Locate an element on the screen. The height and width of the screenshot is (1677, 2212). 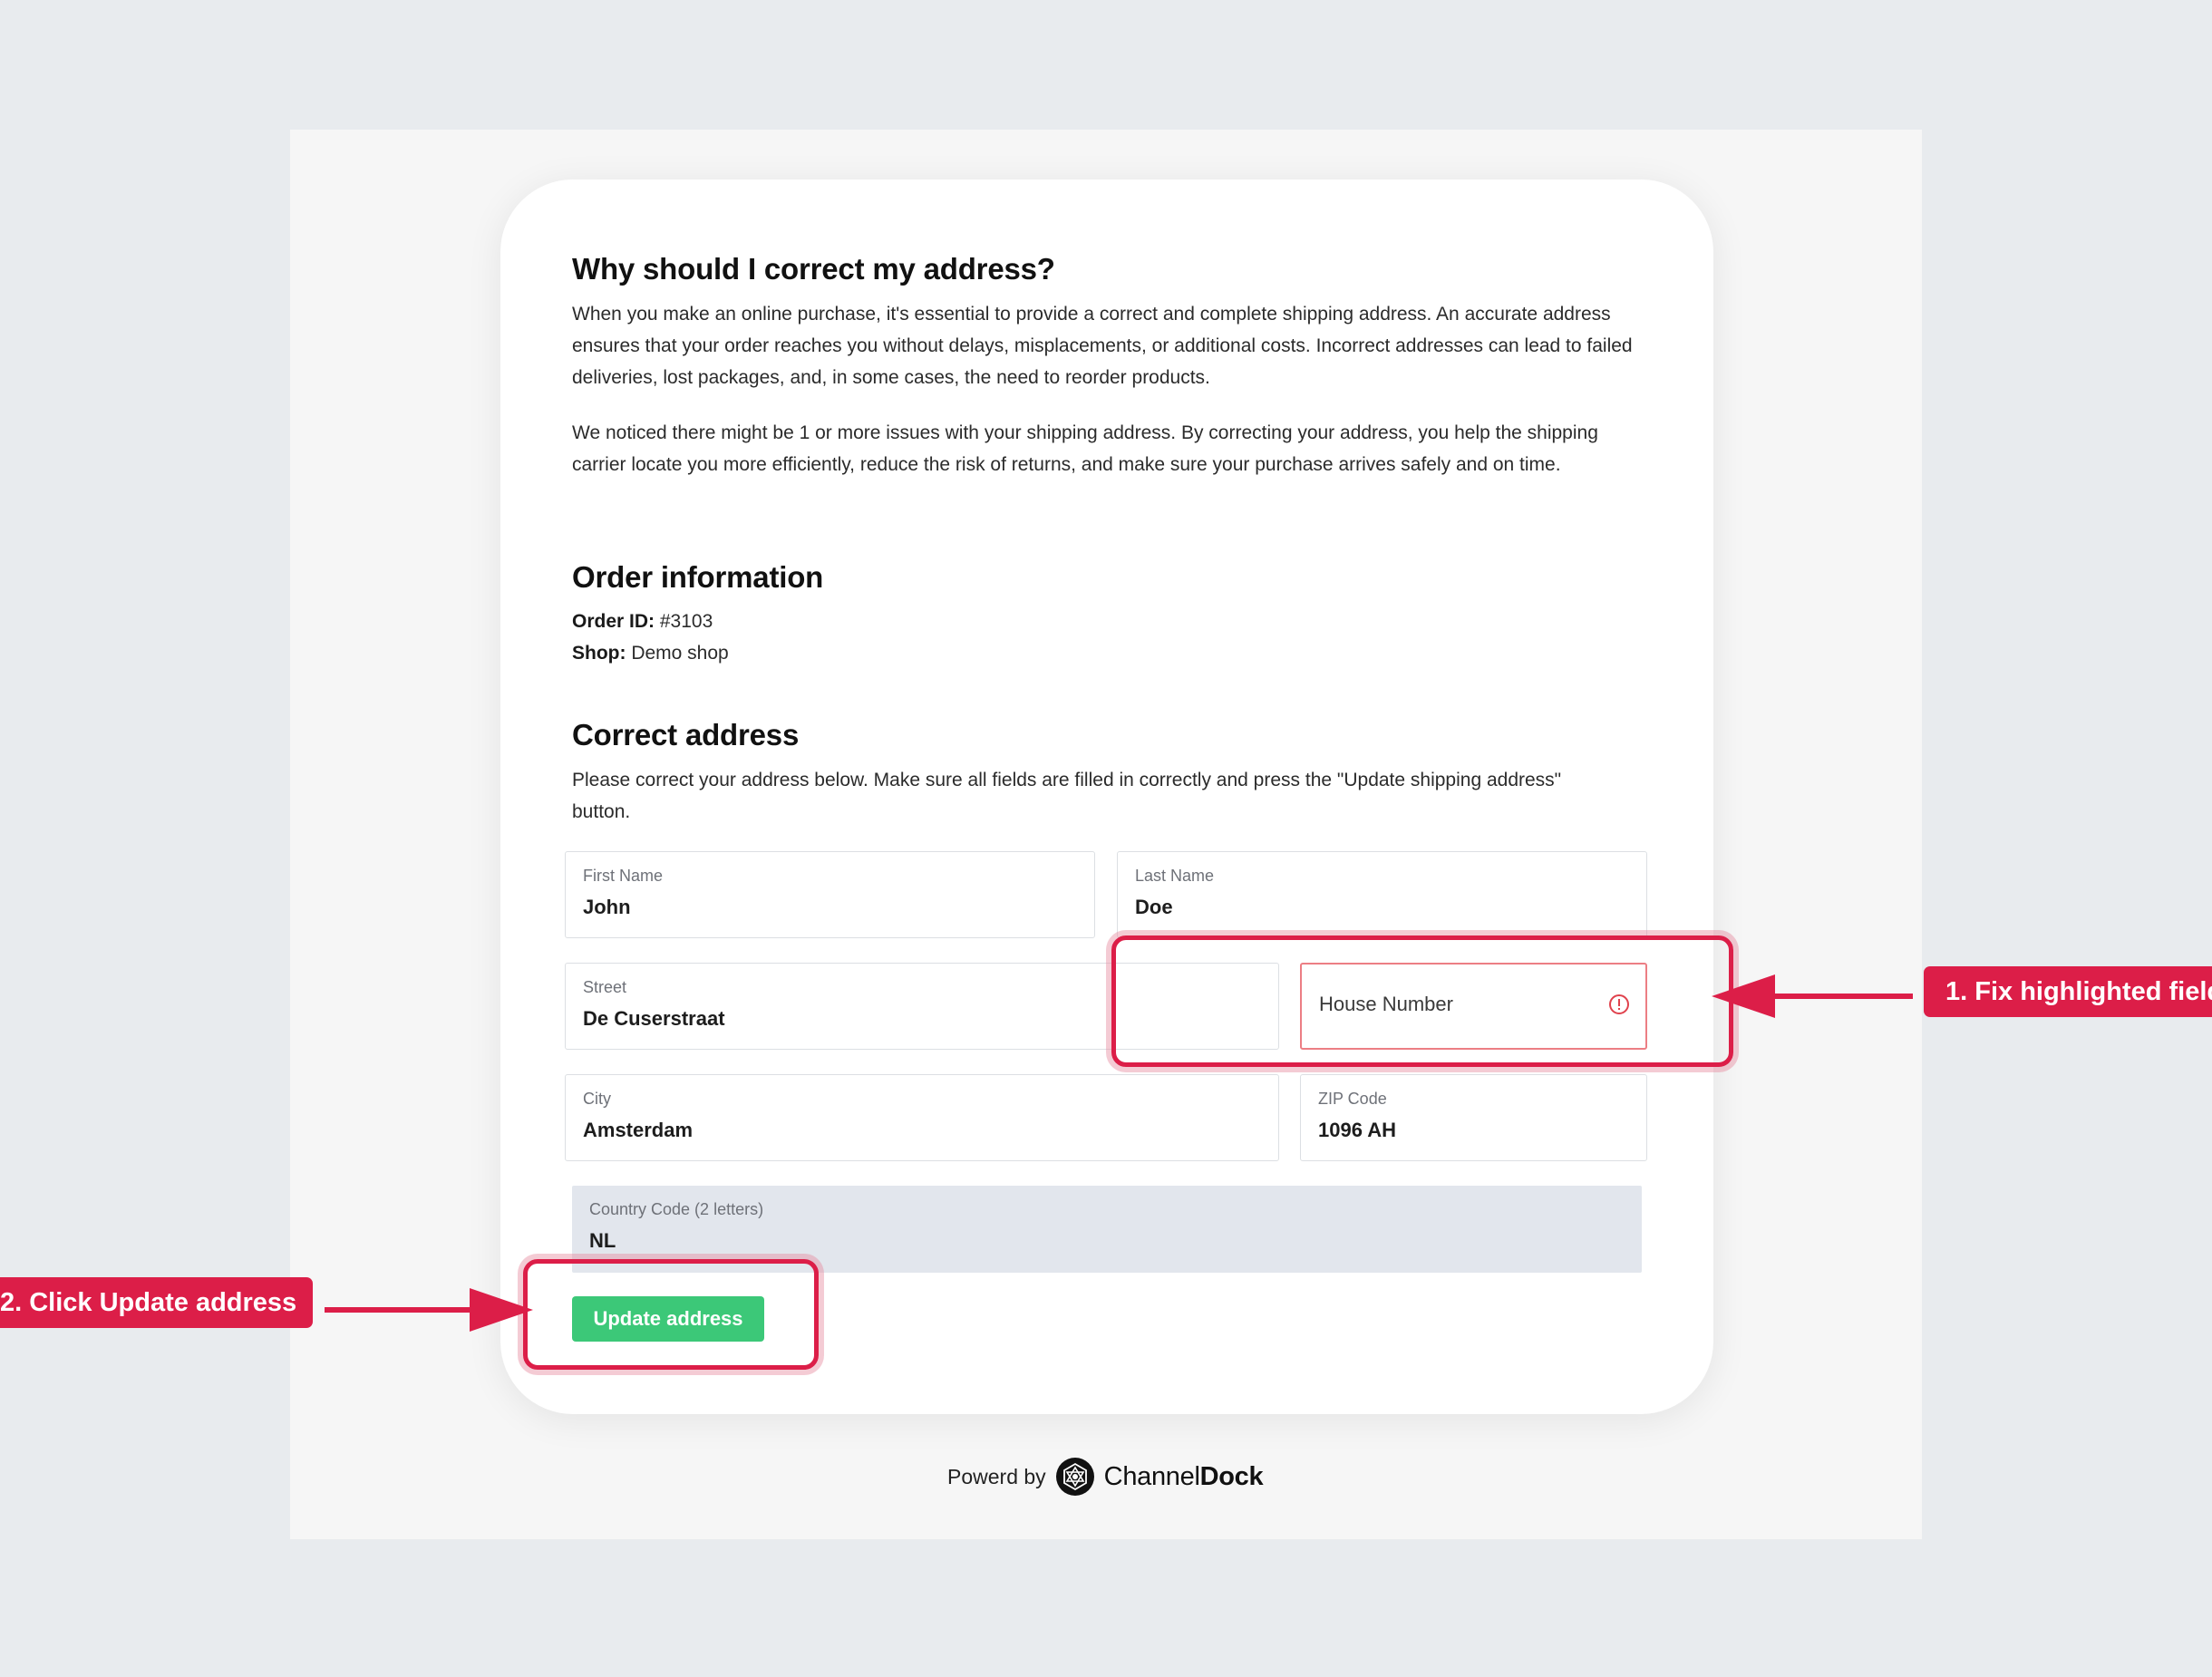
arrow-1-head is located at coordinates (1743, 996).